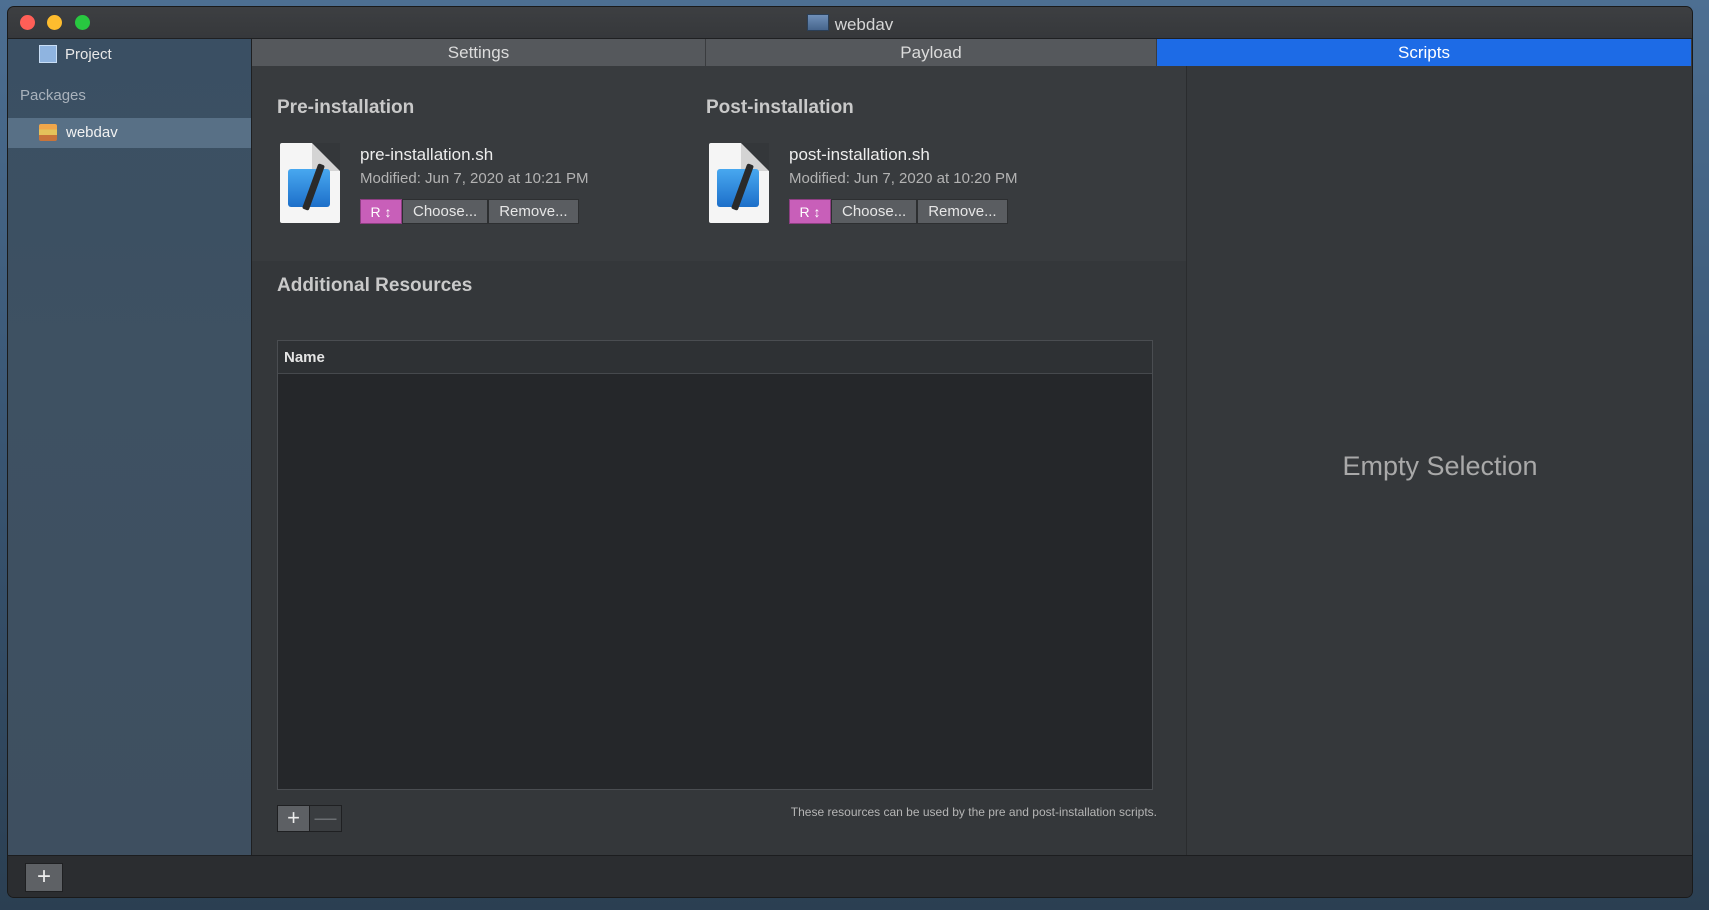  I want to click on window-title: webdav, so click(850, 24).